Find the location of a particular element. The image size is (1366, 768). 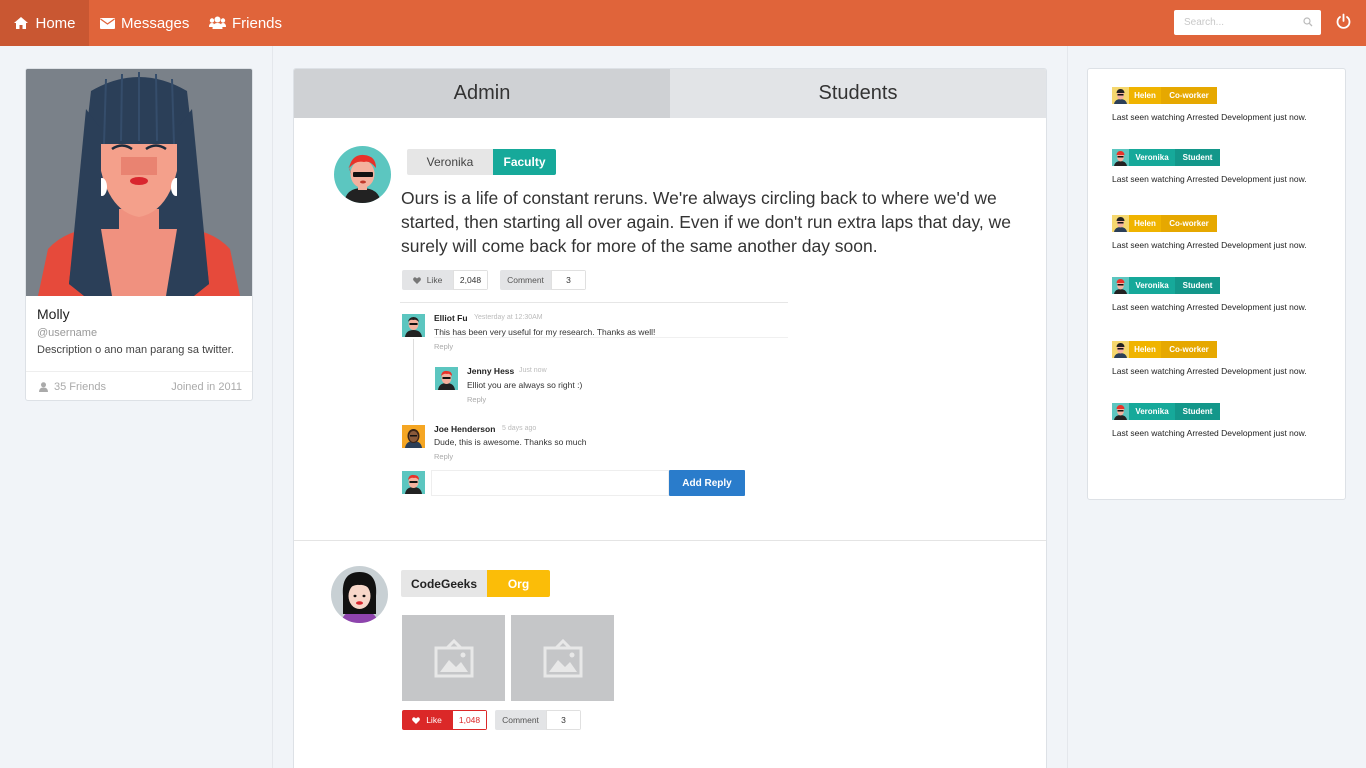

nav-friends-label: Friends is located at coordinates (257, 23).